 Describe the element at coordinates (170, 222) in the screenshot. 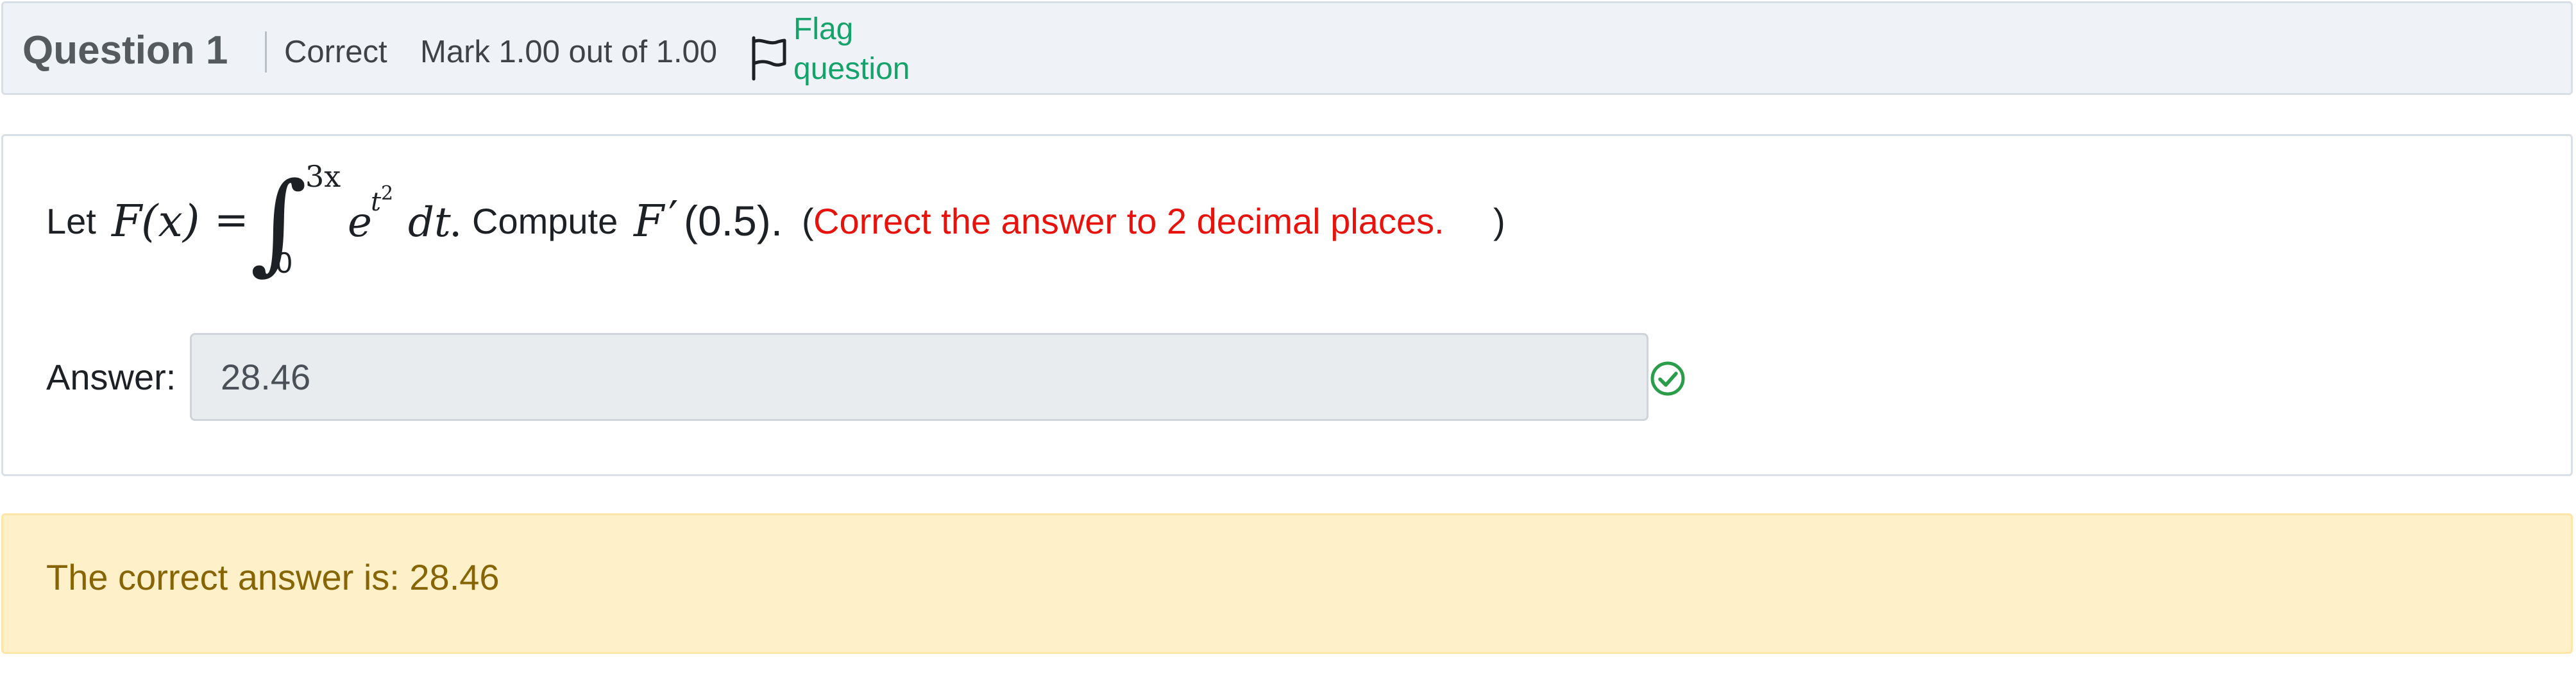

I see `function-variable: (x)` at that location.